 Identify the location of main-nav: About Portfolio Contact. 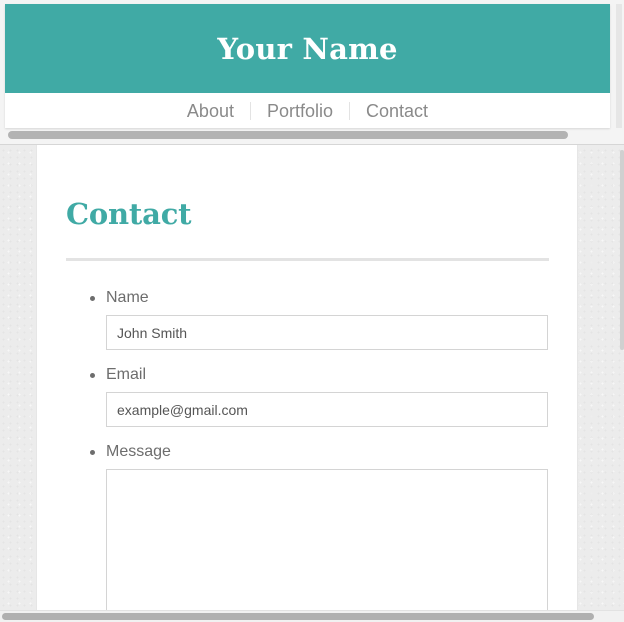
(307, 110).